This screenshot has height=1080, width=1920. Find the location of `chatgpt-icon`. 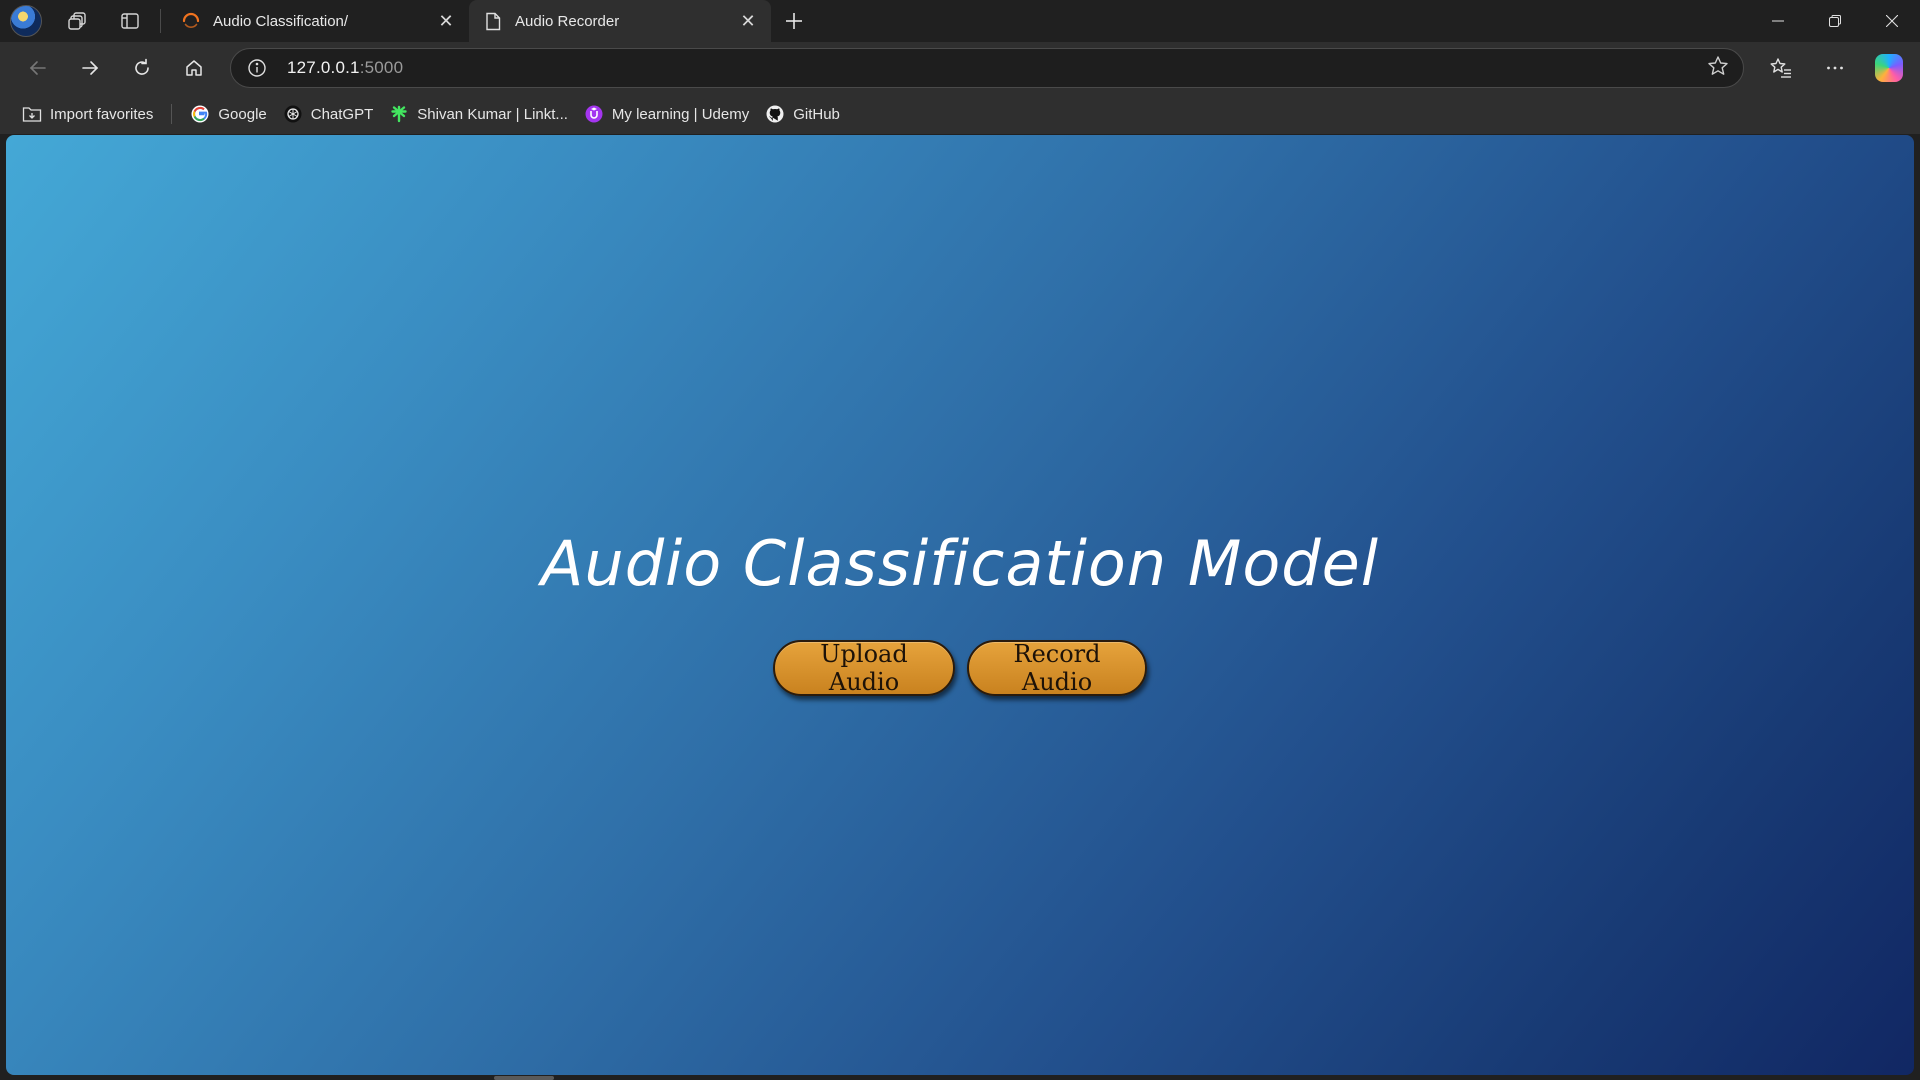

chatgpt-icon is located at coordinates (293, 114).